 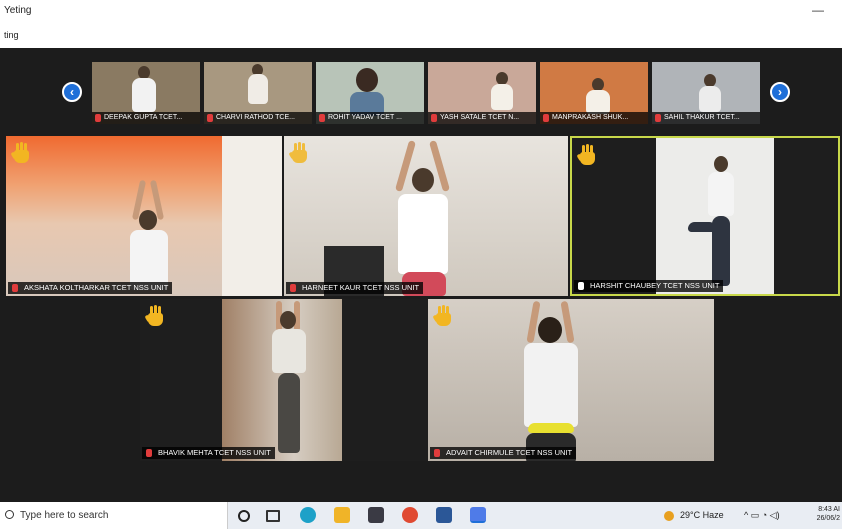 What do you see at coordinates (669, 515) in the screenshot?
I see `weather-icon` at bounding box center [669, 515].